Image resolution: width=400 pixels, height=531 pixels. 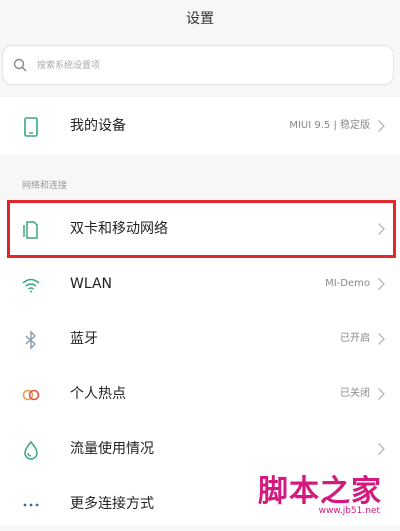 I want to click on wlan-label: WLAN, so click(x=91, y=284).